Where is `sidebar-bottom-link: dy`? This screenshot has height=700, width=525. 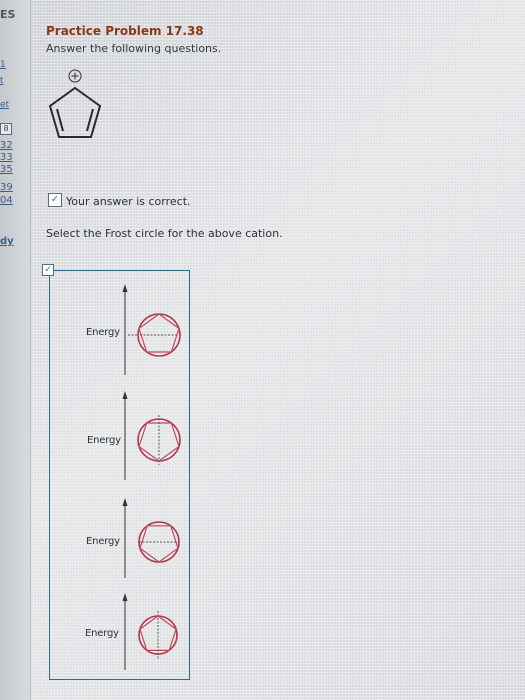
sidebar-bottom-link: dy is located at coordinates (7, 241).